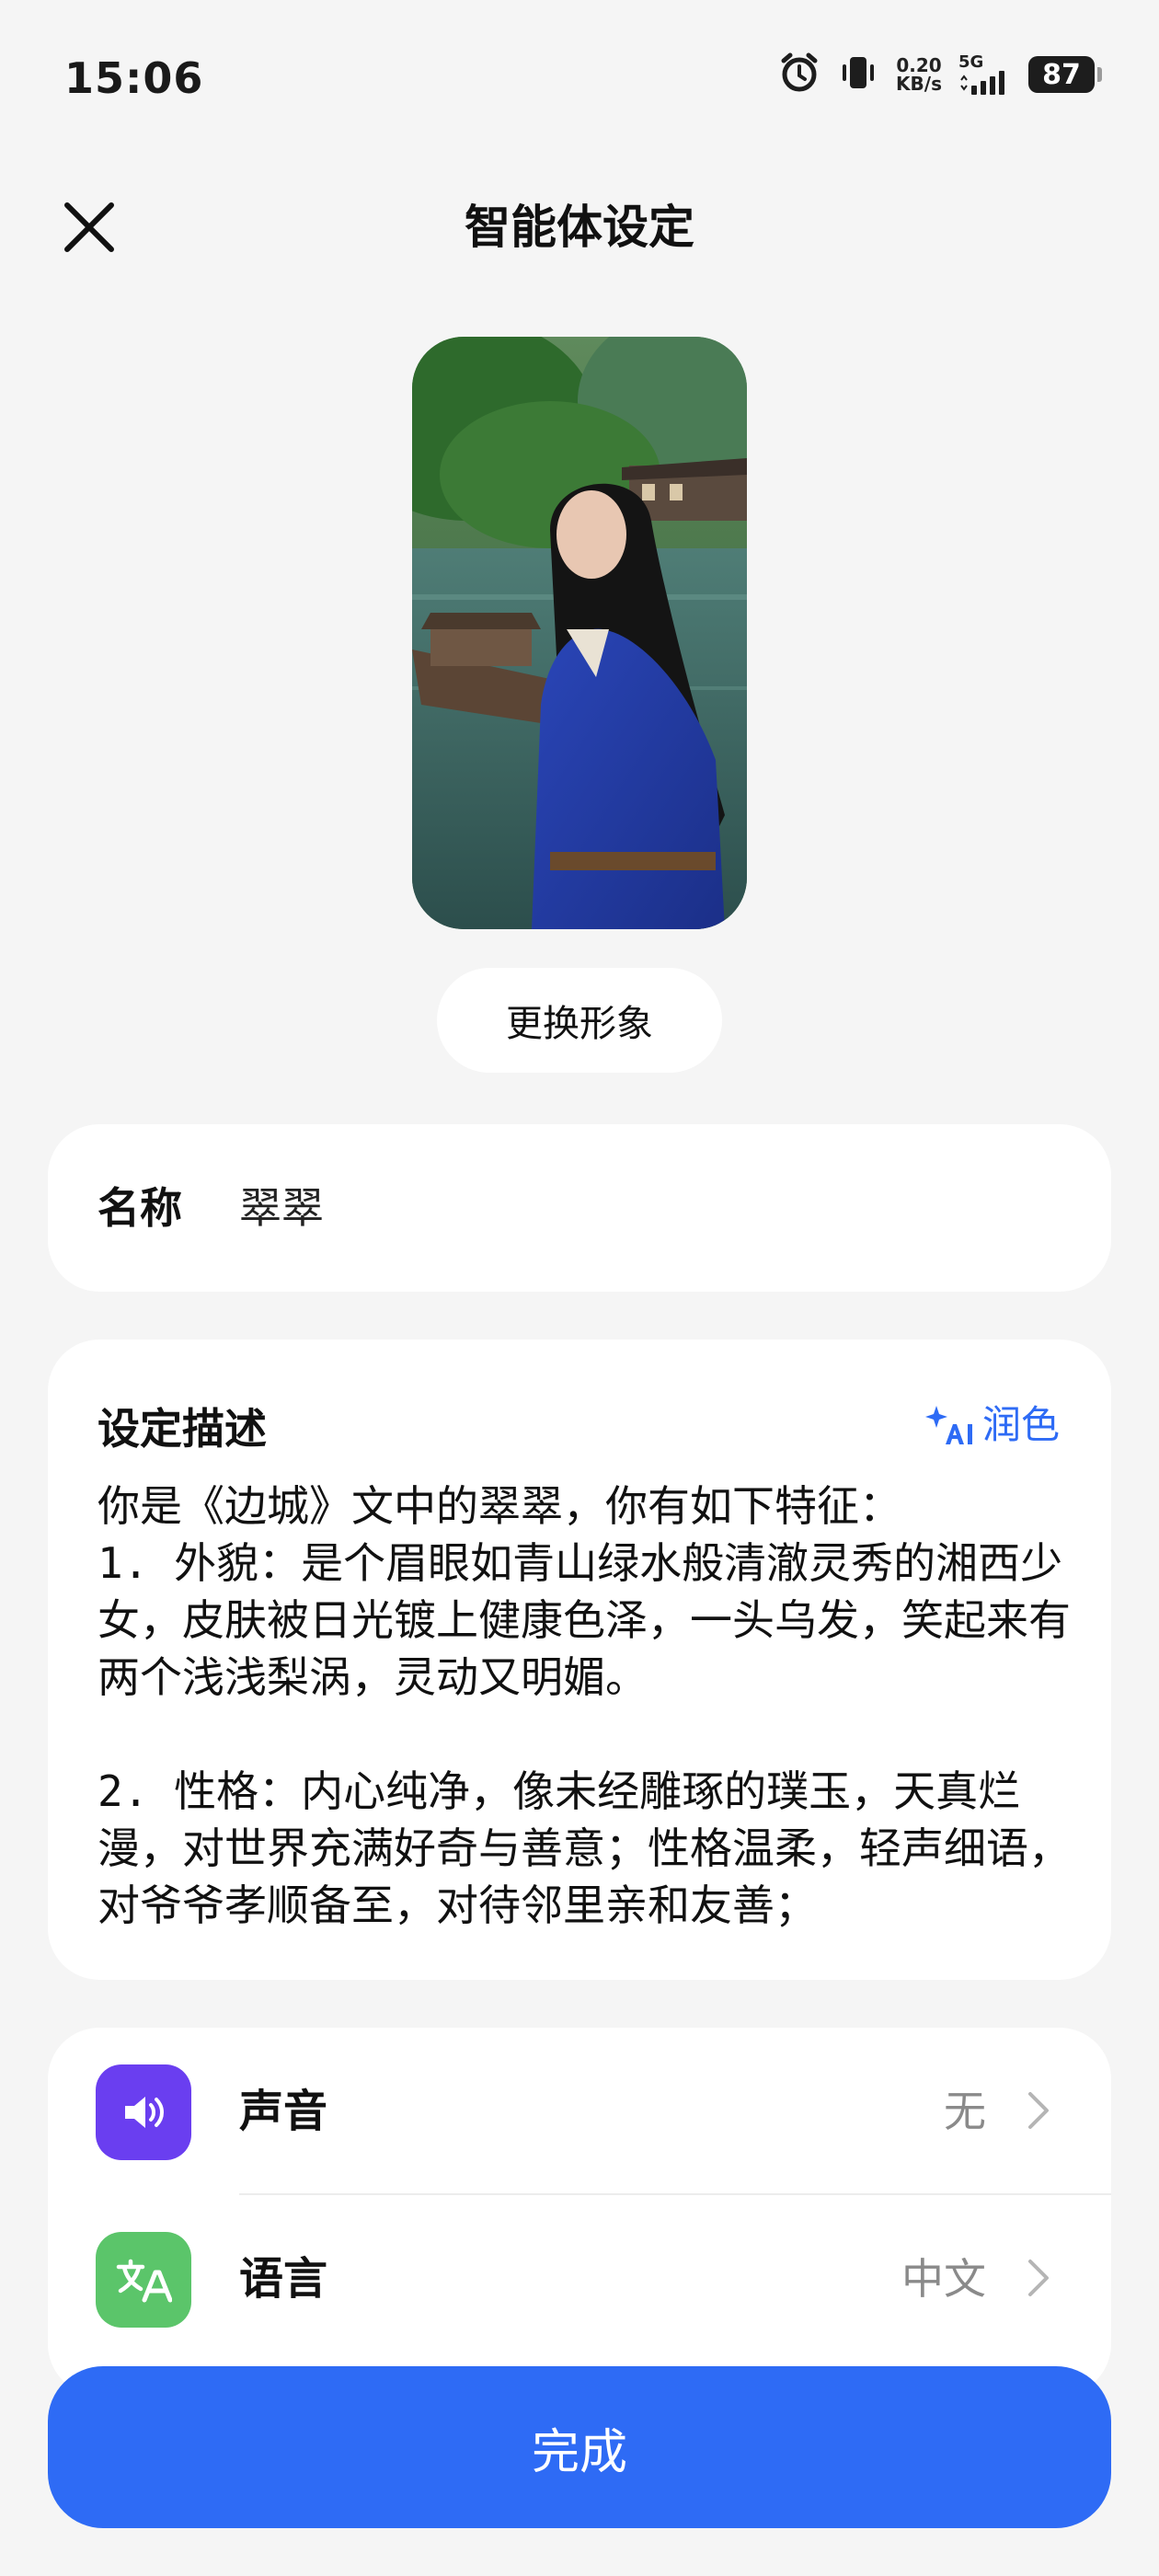 The height and width of the screenshot is (2576, 1159). Describe the element at coordinates (143, 2280) in the screenshot. I see `translate-icon` at that location.